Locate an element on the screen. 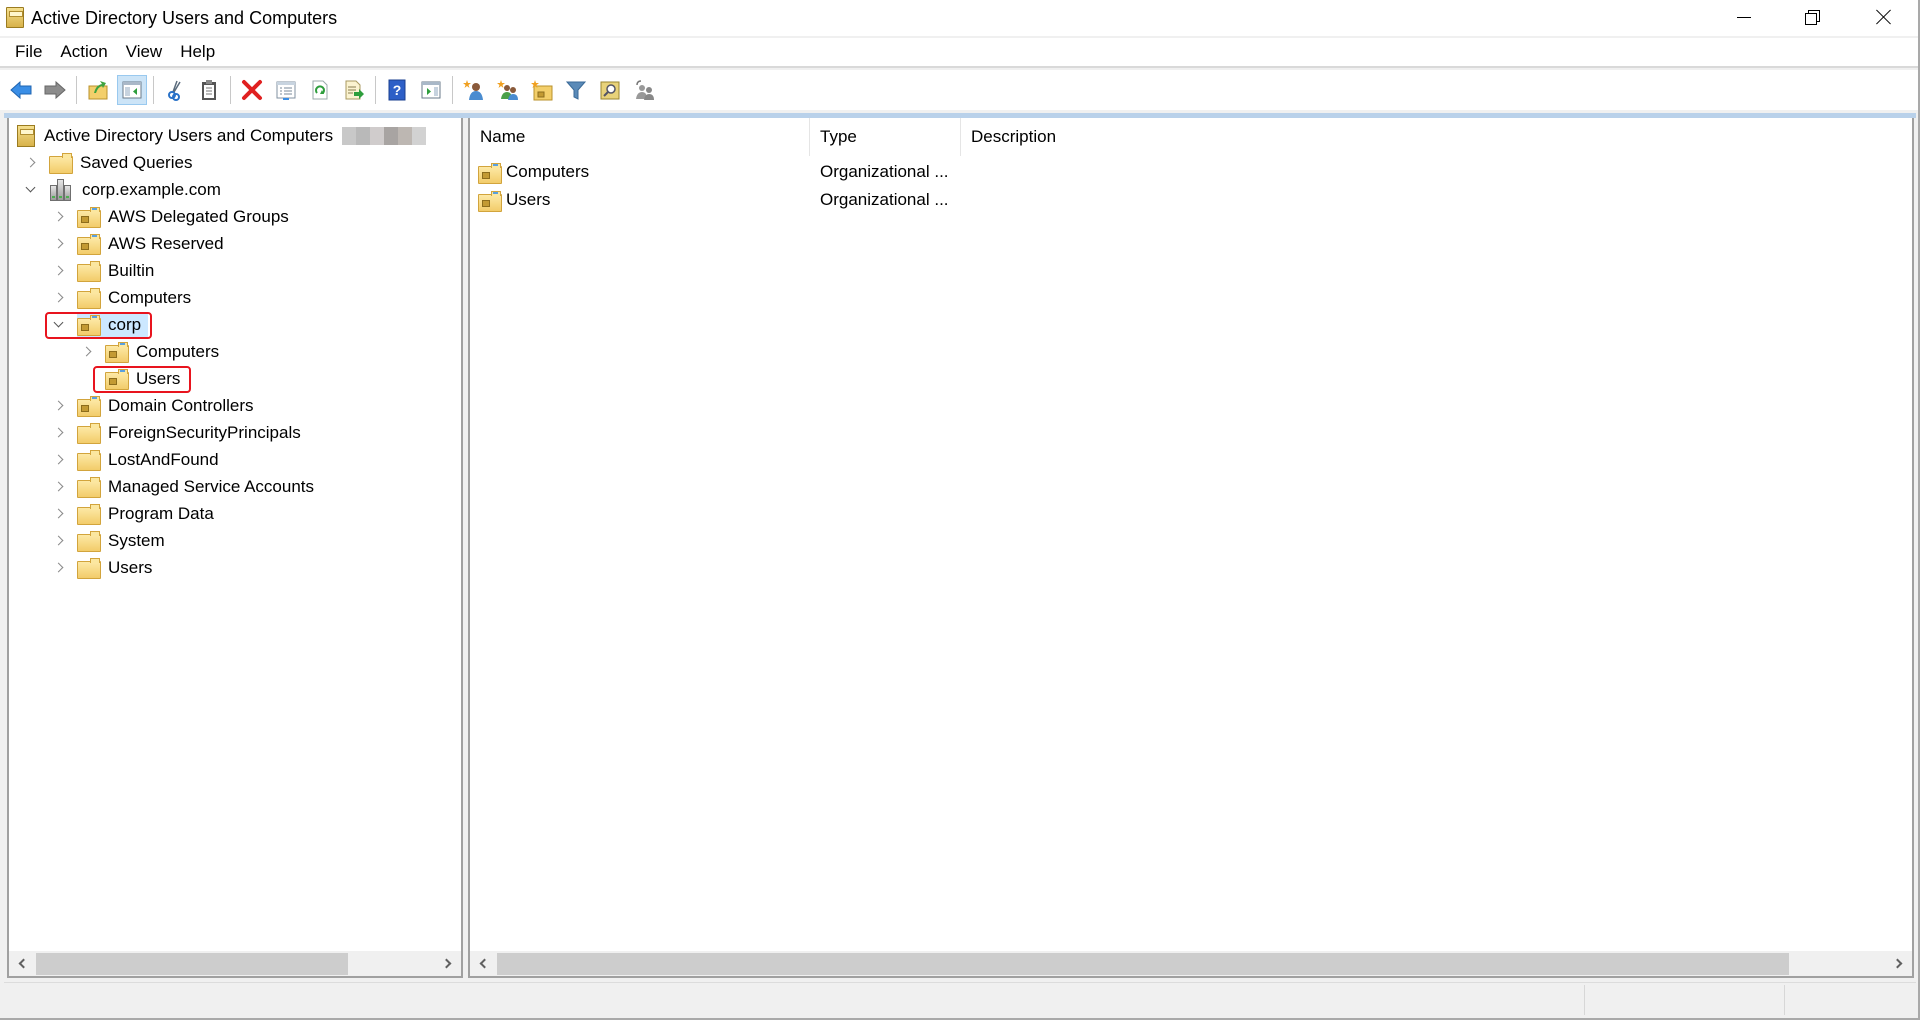 The height and width of the screenshot is (1020, 1920). tree-item-builtin: Builtin is located at coordinates (106, 270).